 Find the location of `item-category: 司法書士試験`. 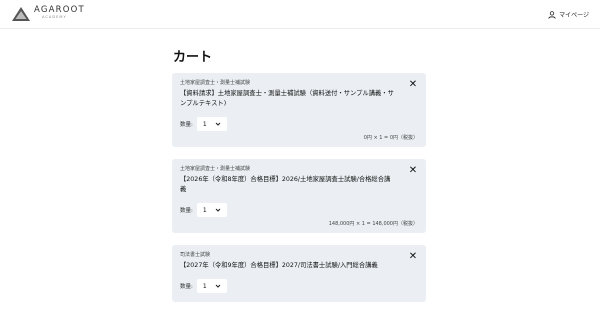

item-category: 司法書士試験 is located at coordinates (195, 255).